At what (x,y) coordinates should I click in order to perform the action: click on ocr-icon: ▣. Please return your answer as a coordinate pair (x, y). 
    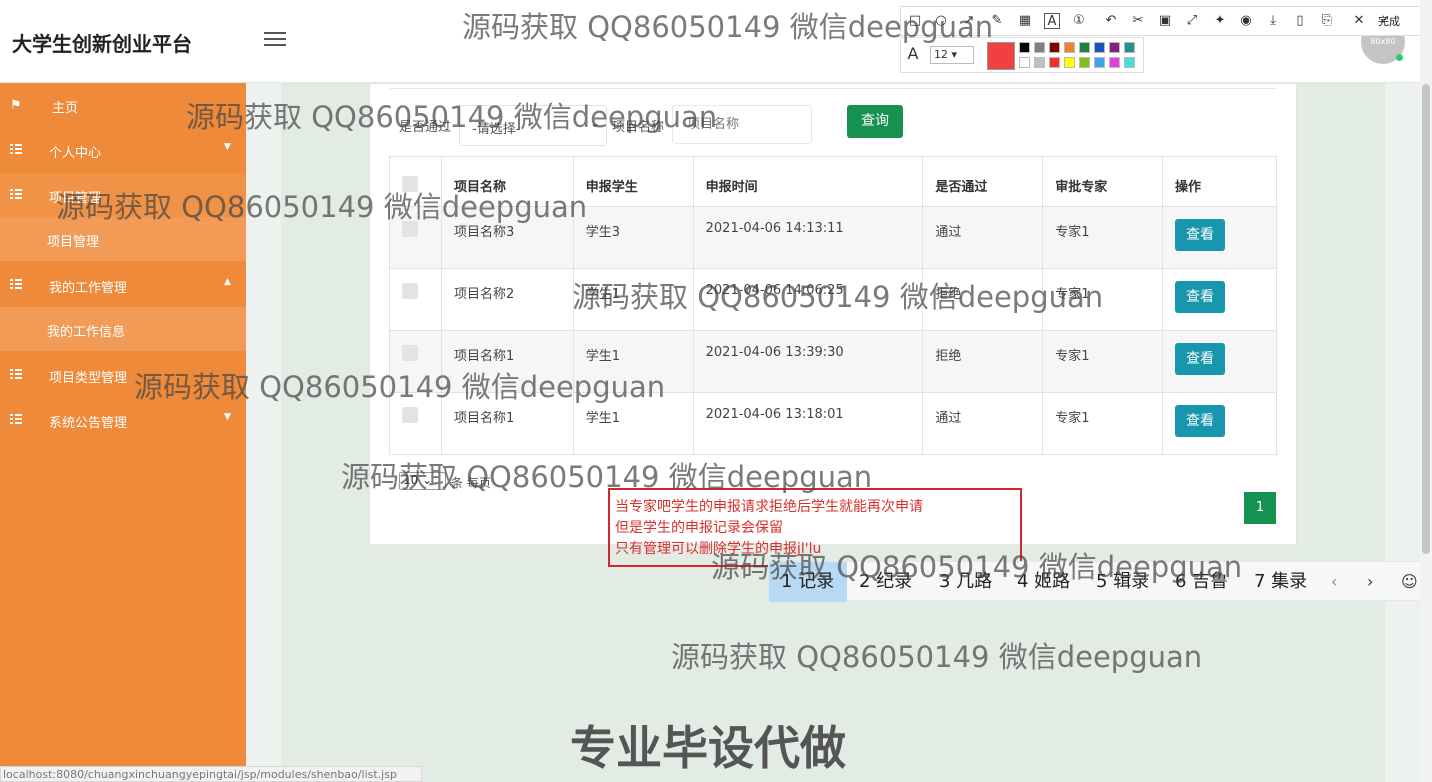
    Looking at the image, I should click on (1165, 21).